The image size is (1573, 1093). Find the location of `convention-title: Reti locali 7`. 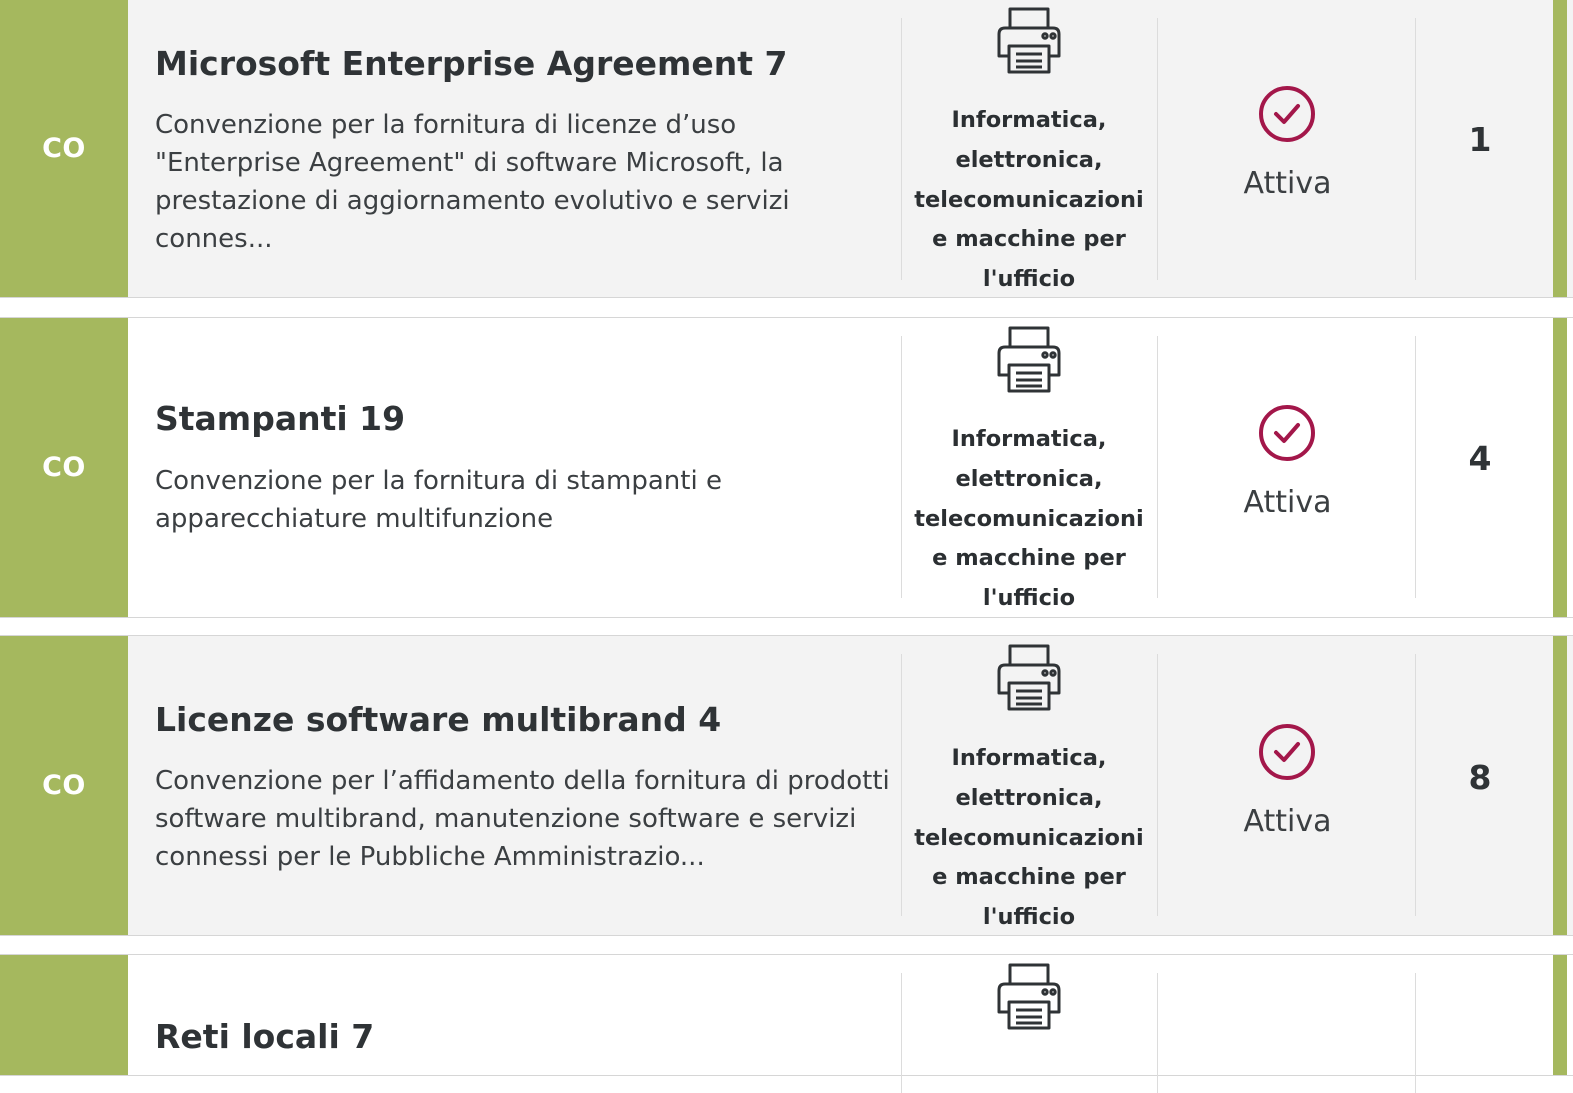

convention-title: Reti locali 7 is located at coordinates (264, 1036).